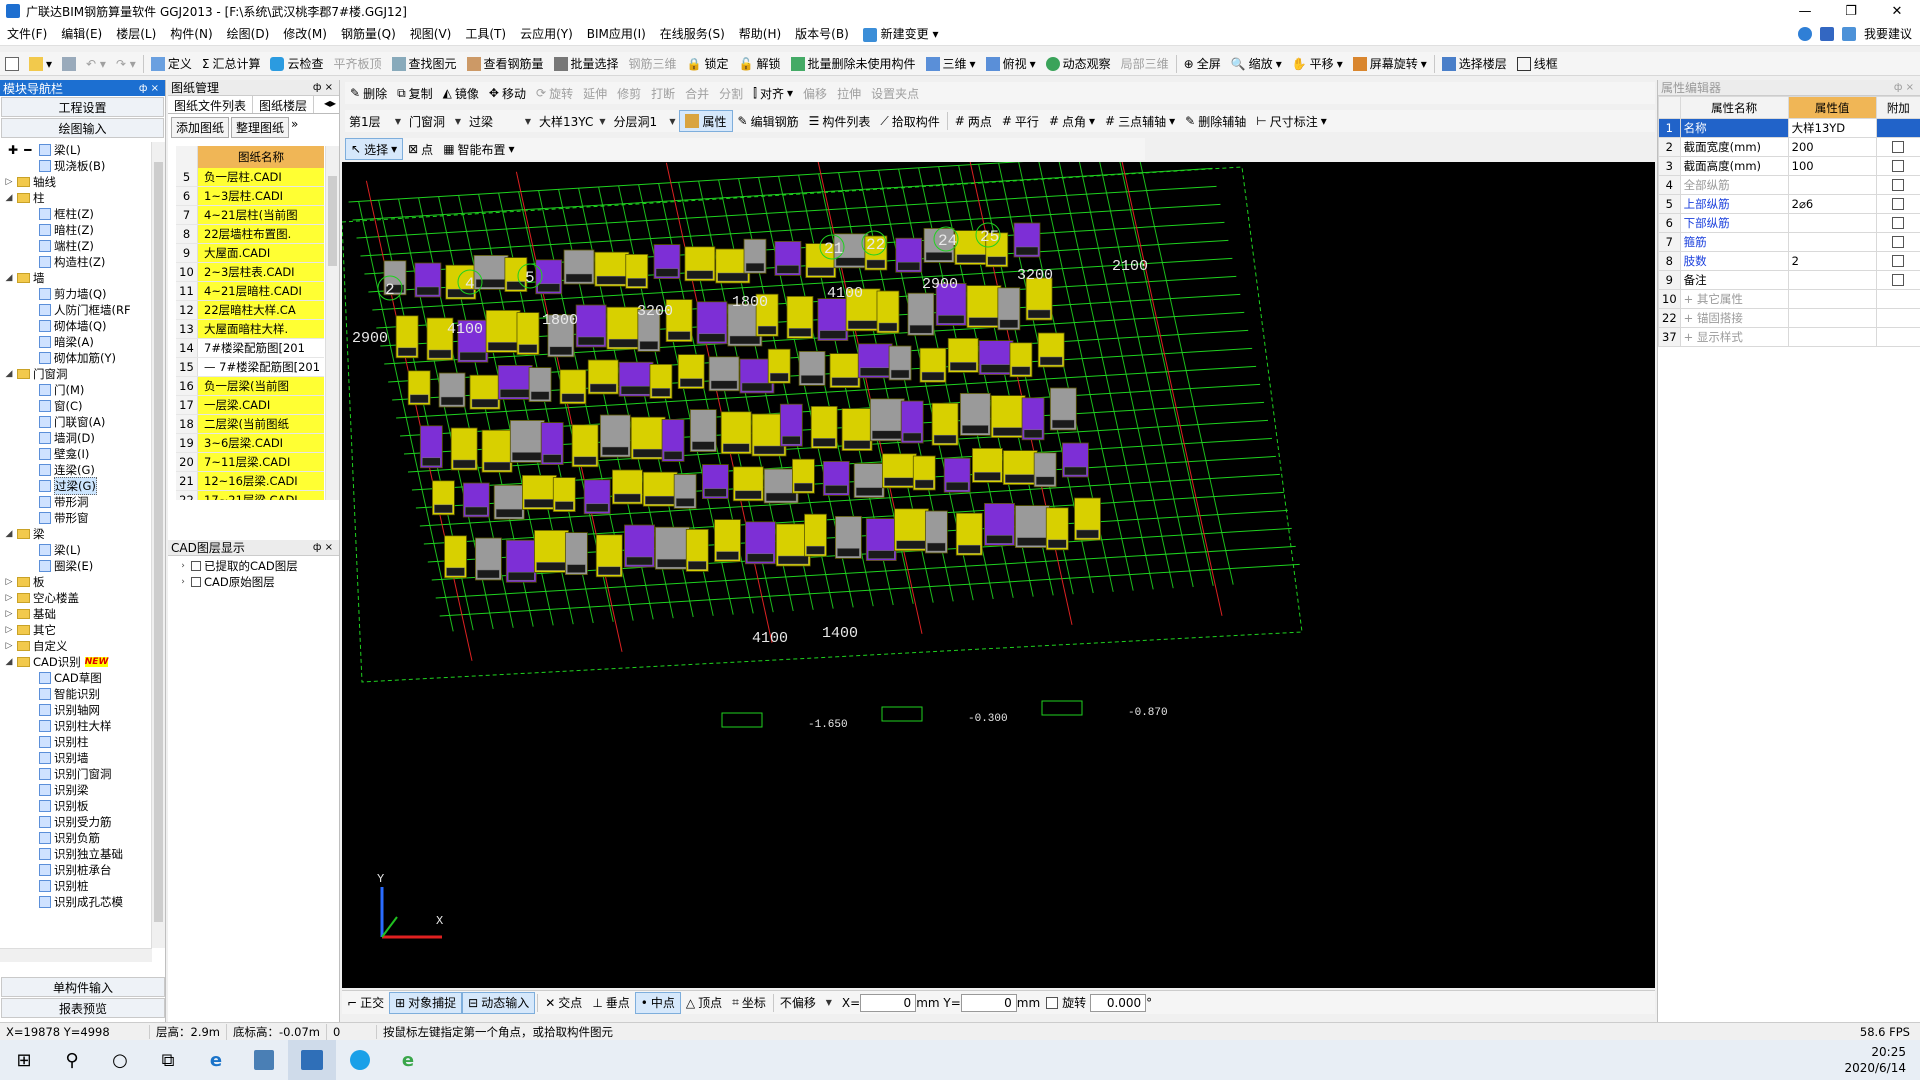  I want to click on report-preview-button: 报表预览, so click(83, 1008).